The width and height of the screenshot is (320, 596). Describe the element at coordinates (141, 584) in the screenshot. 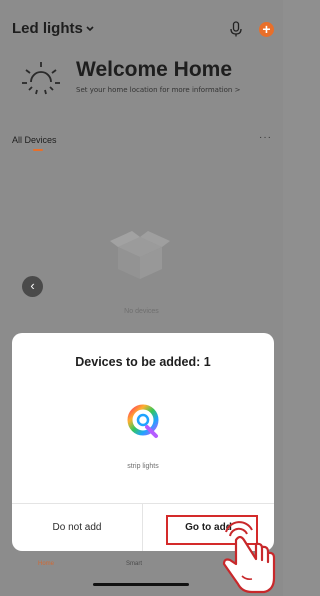

I see `home-indicator` at that location.